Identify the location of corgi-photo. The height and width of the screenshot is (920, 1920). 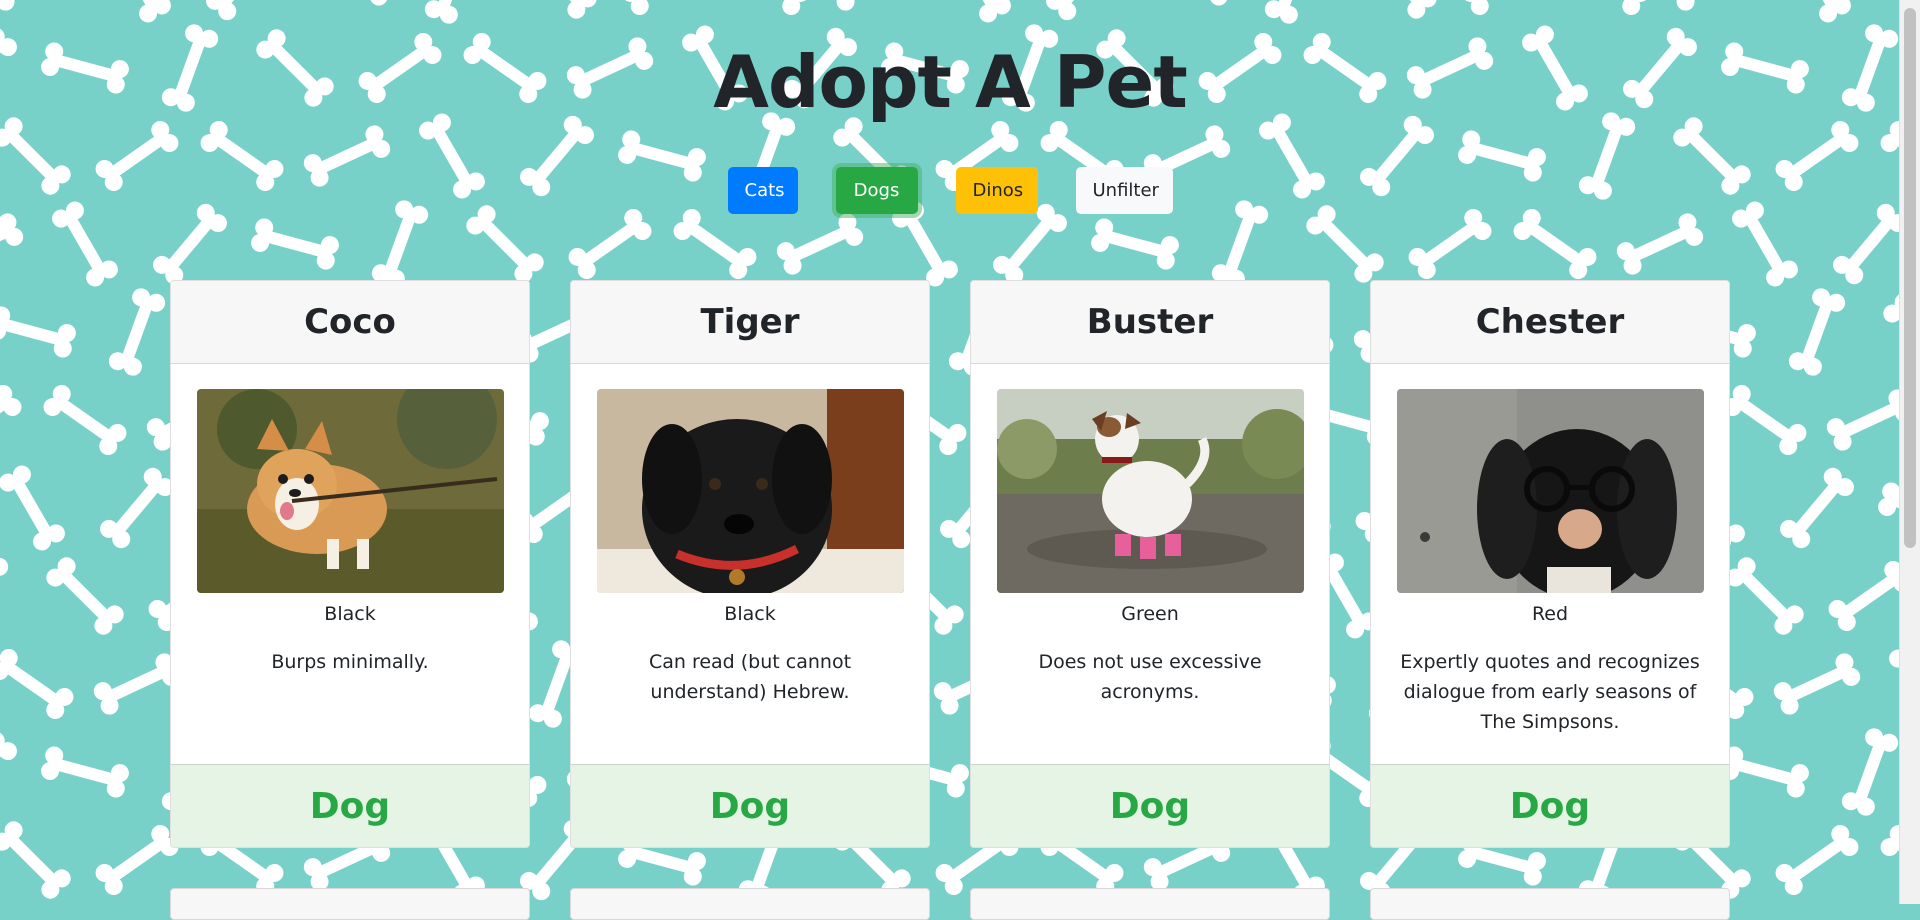
(350, 491).